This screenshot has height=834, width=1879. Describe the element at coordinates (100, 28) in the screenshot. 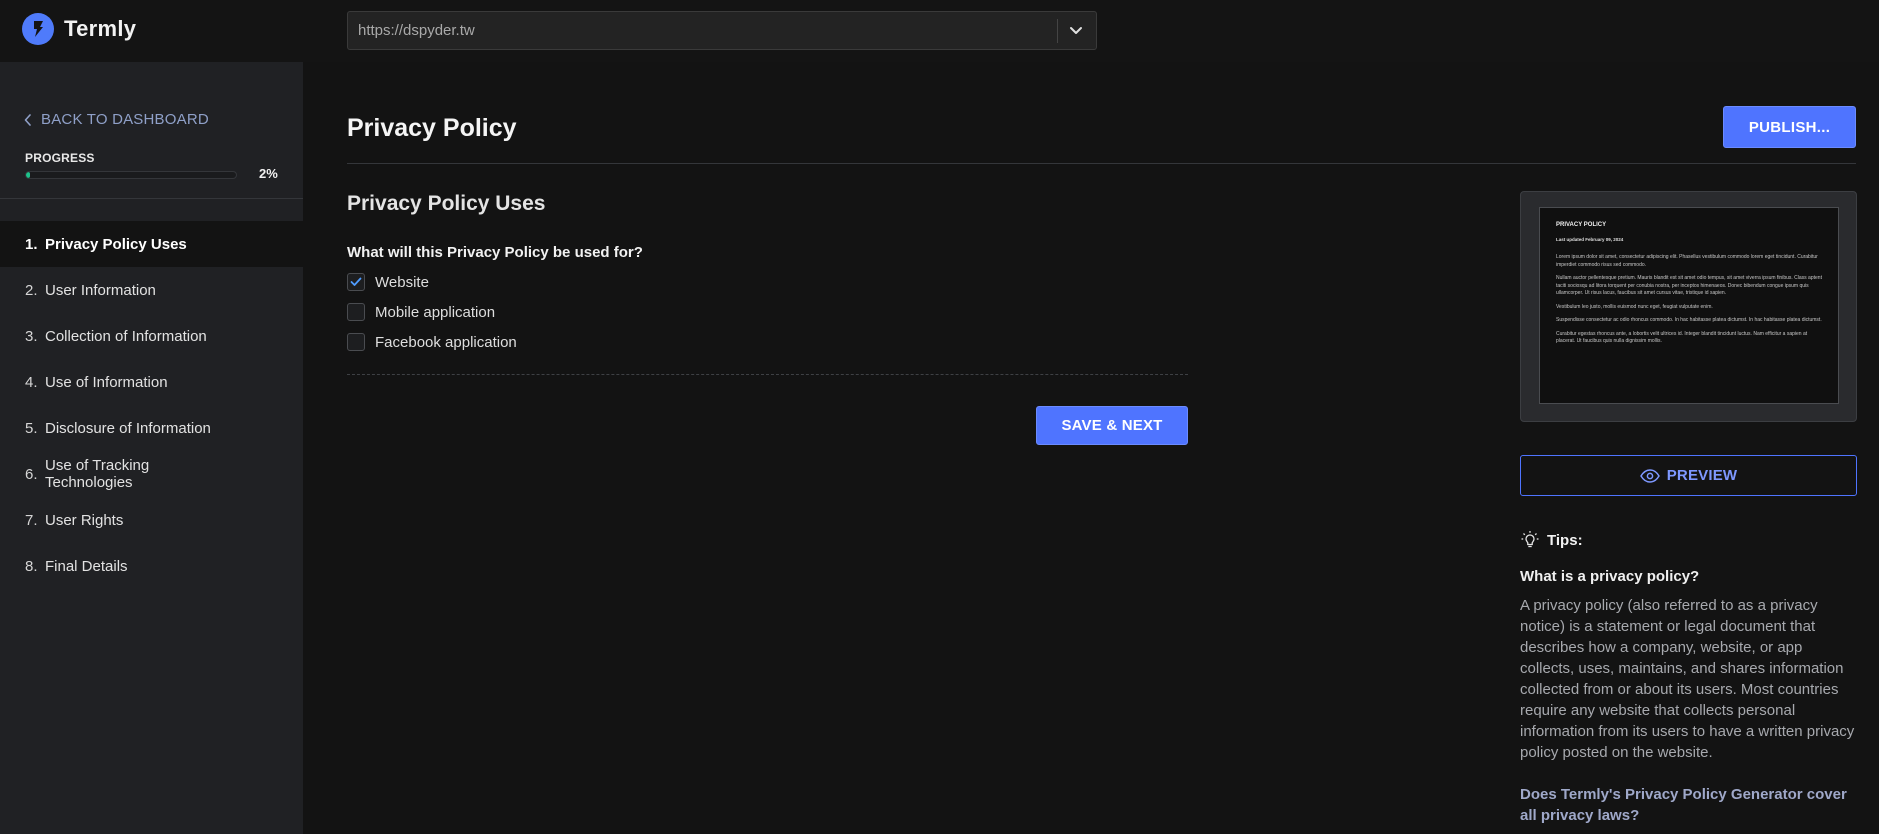

I see `app-name: Termly` at that location.